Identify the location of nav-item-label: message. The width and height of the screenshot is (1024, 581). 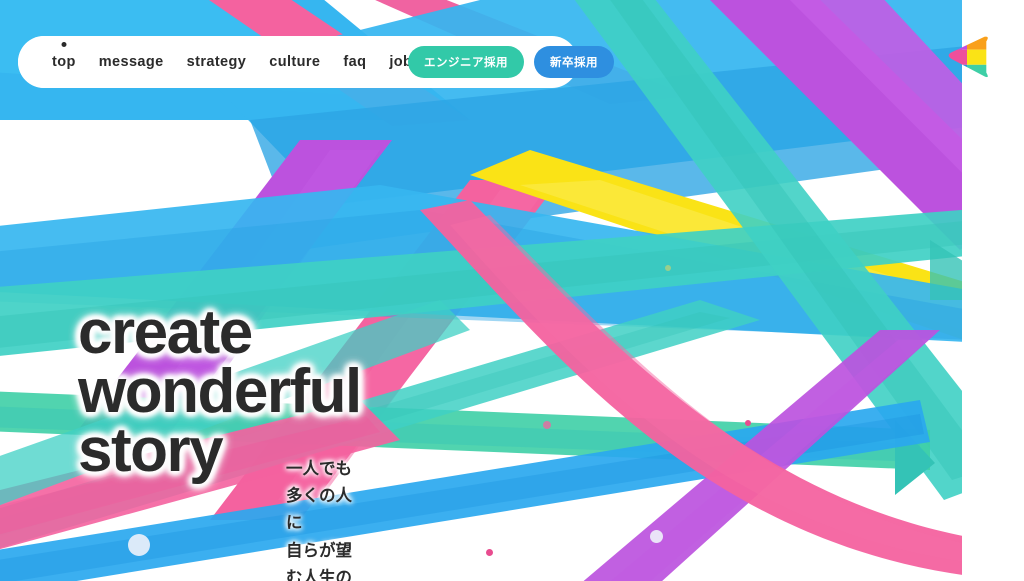
(131, 61).